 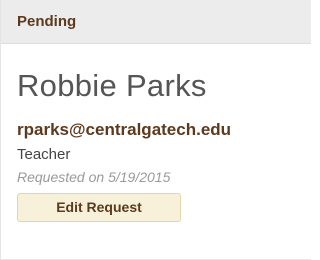 I want to click on role-label: Teacher, so click(x=44, y=154).